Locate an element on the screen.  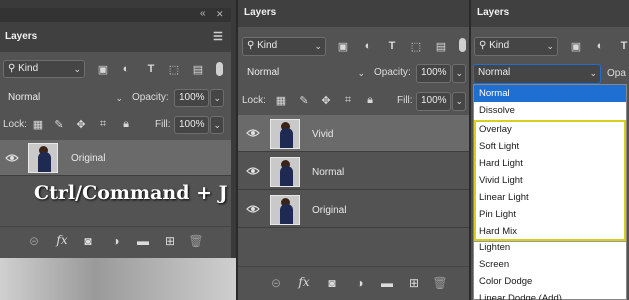
contrast-group-highlight is located at coordinates (550, 180).